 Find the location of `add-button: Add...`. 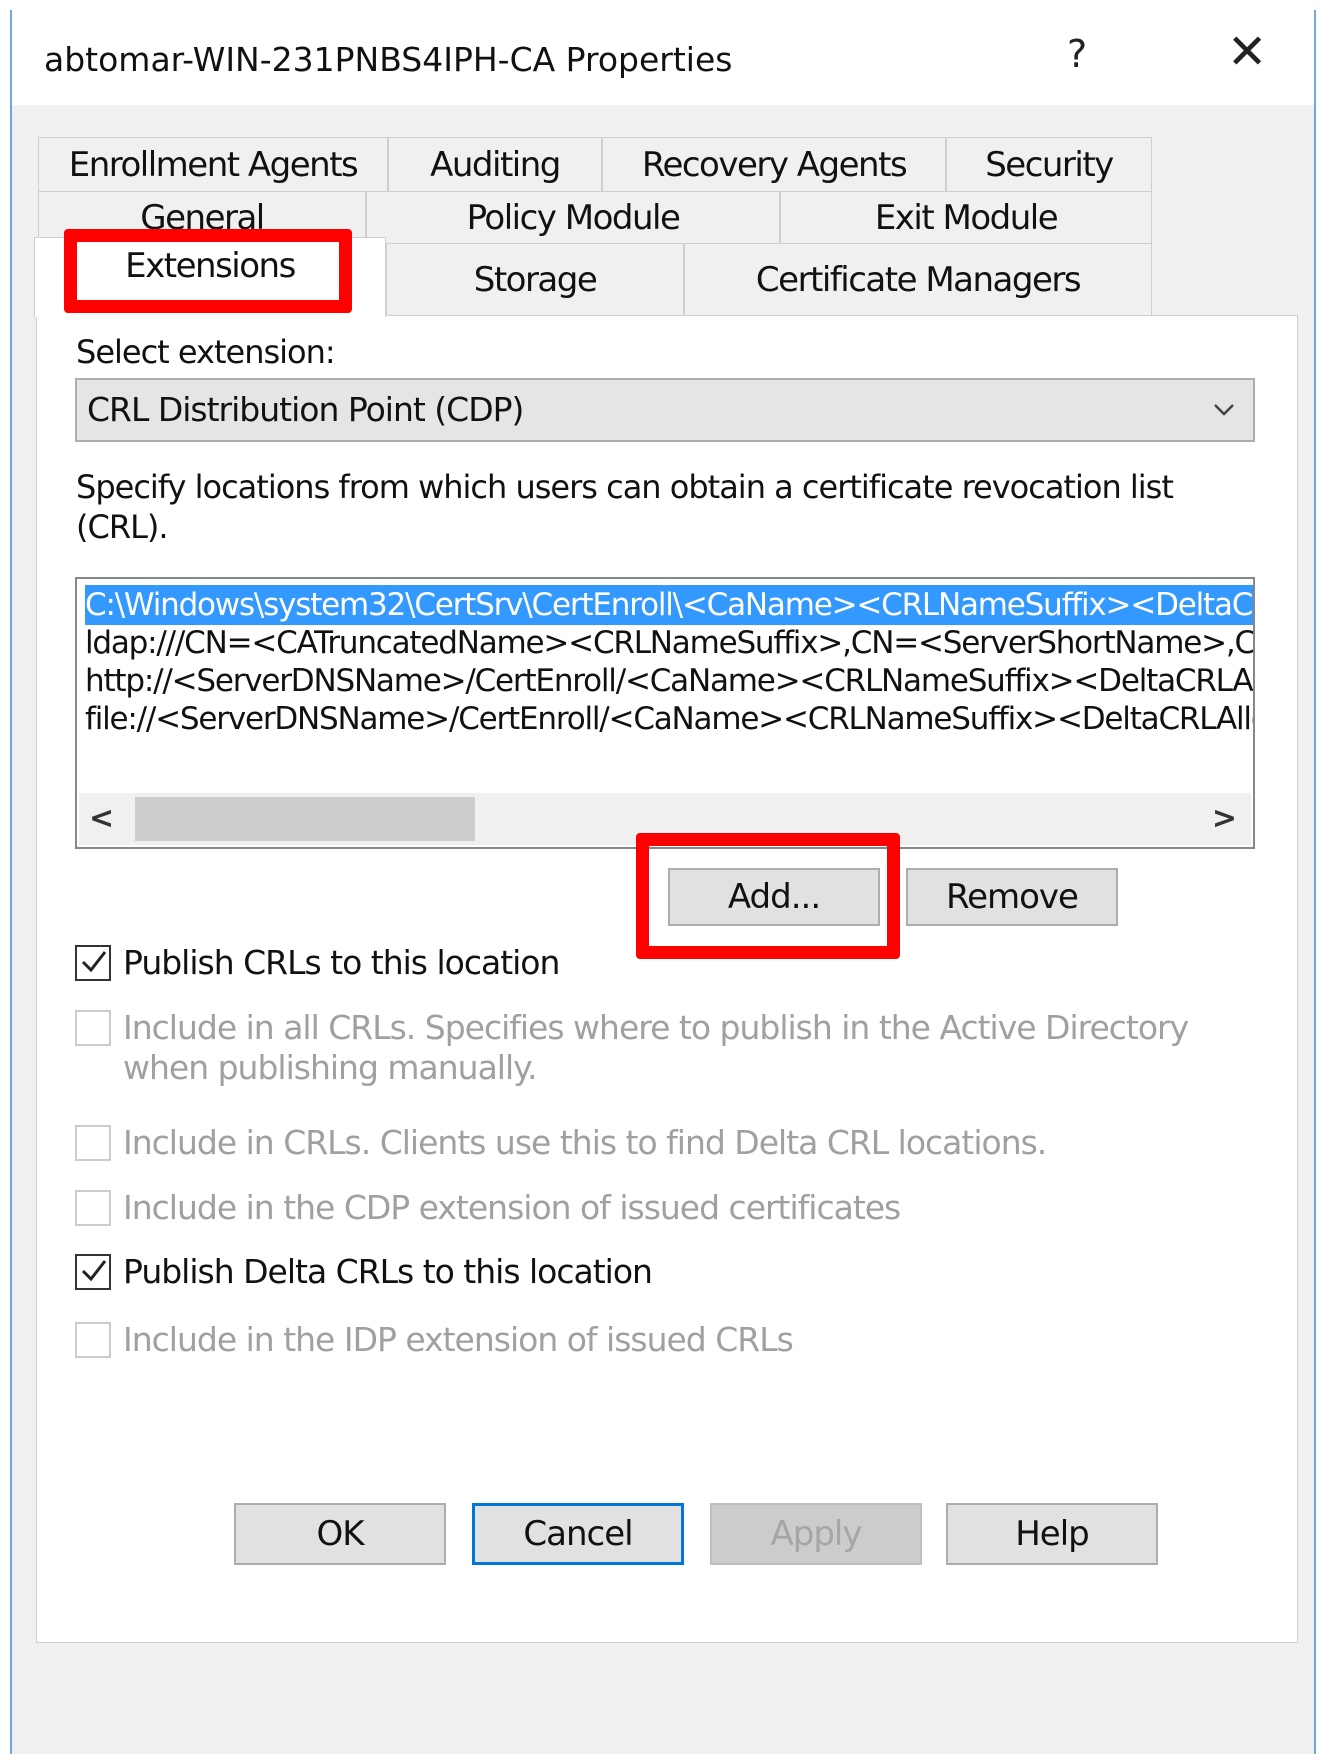

add-button: Add... is located at coordinates (774, 897).